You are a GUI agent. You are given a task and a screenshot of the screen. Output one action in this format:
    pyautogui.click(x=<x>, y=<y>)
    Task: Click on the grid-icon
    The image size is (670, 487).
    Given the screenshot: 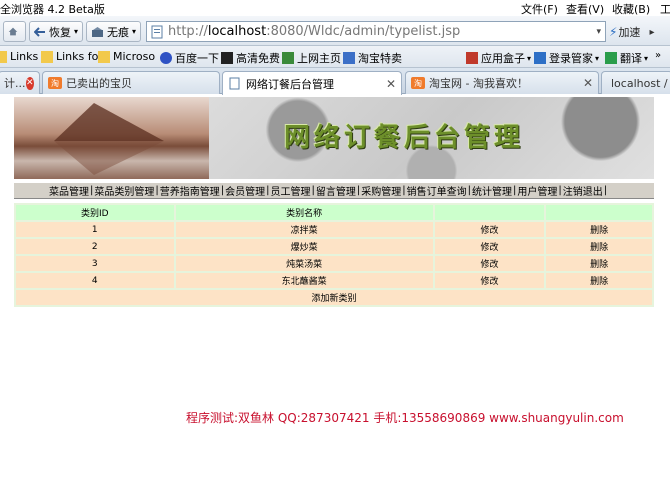 What is the action you would take?
    pyautogui.click(x=472, y=58)
    